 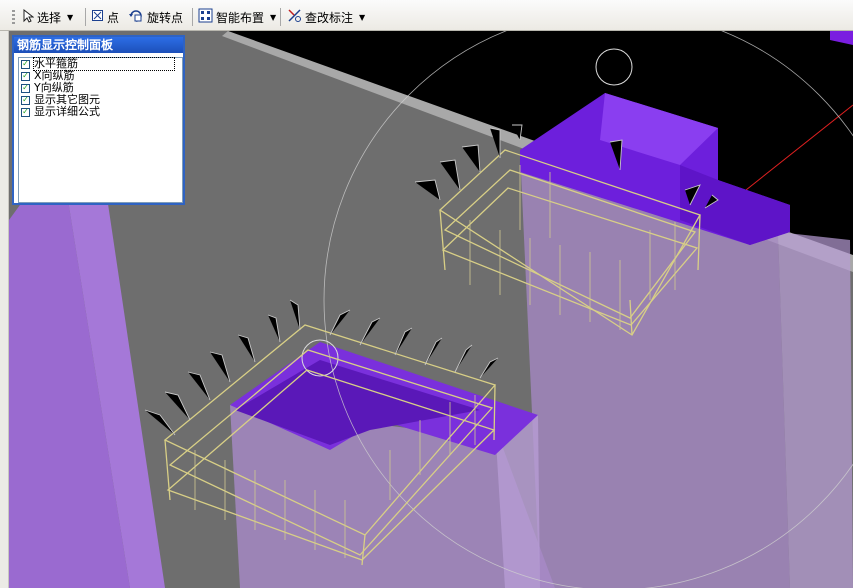 I want to click on rotate-point-label: 旋转点, so click(x=165, y=17).